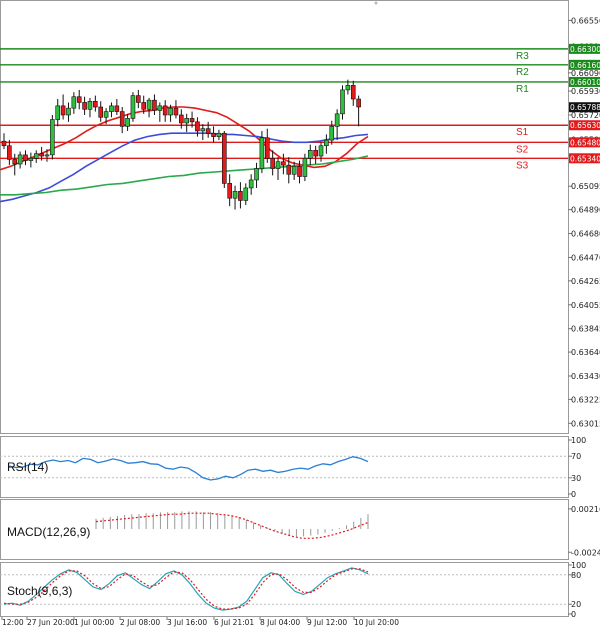 The height and width of the screenshot is (629, 600). What do you see at coordinates (585, 158) in the screenshot?
I see `level-tag-s3: 0.65340` at bounding box center [585, 158].